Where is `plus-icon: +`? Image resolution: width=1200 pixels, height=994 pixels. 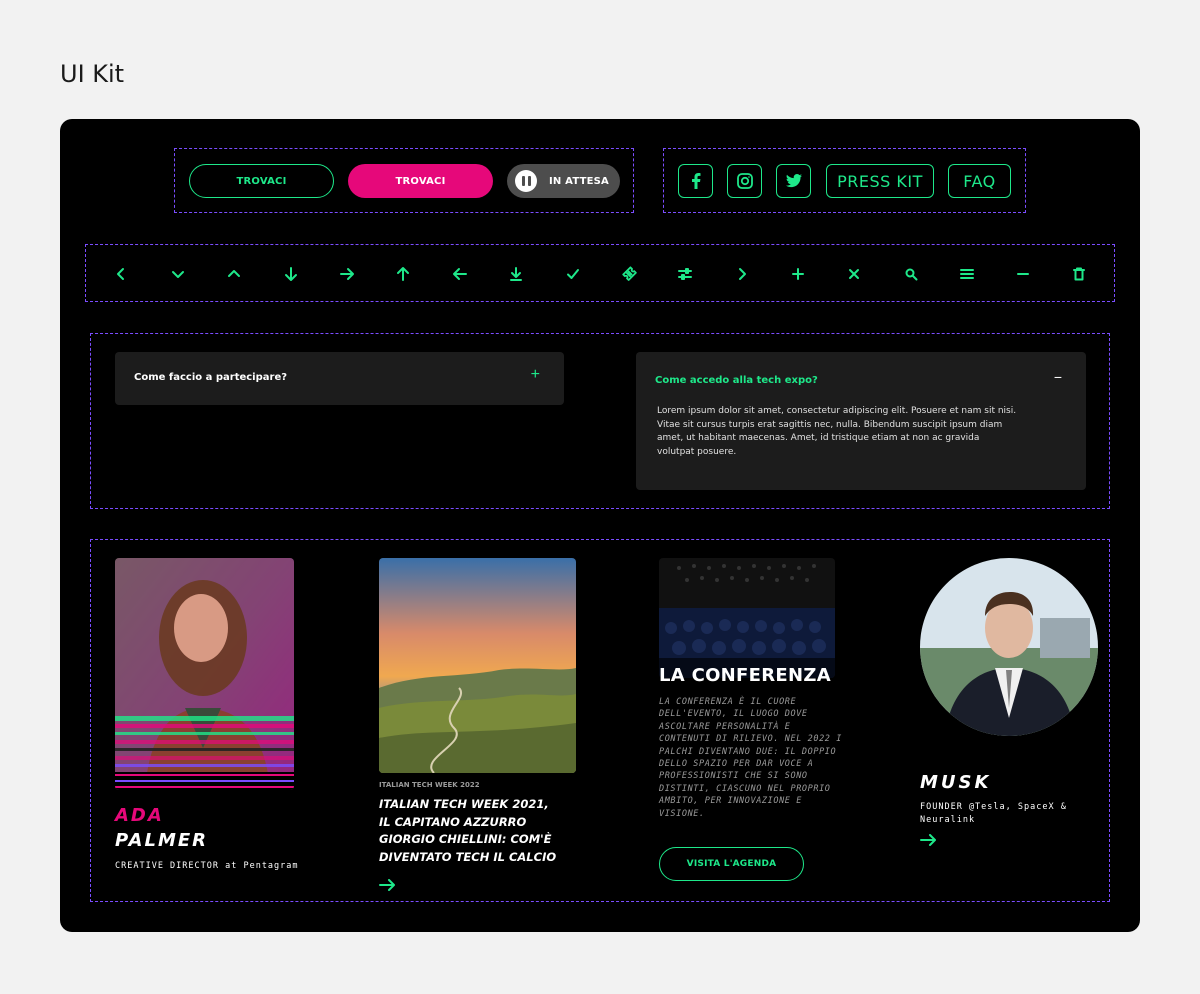 plus-icon: + is located at coordinates (535, 375).